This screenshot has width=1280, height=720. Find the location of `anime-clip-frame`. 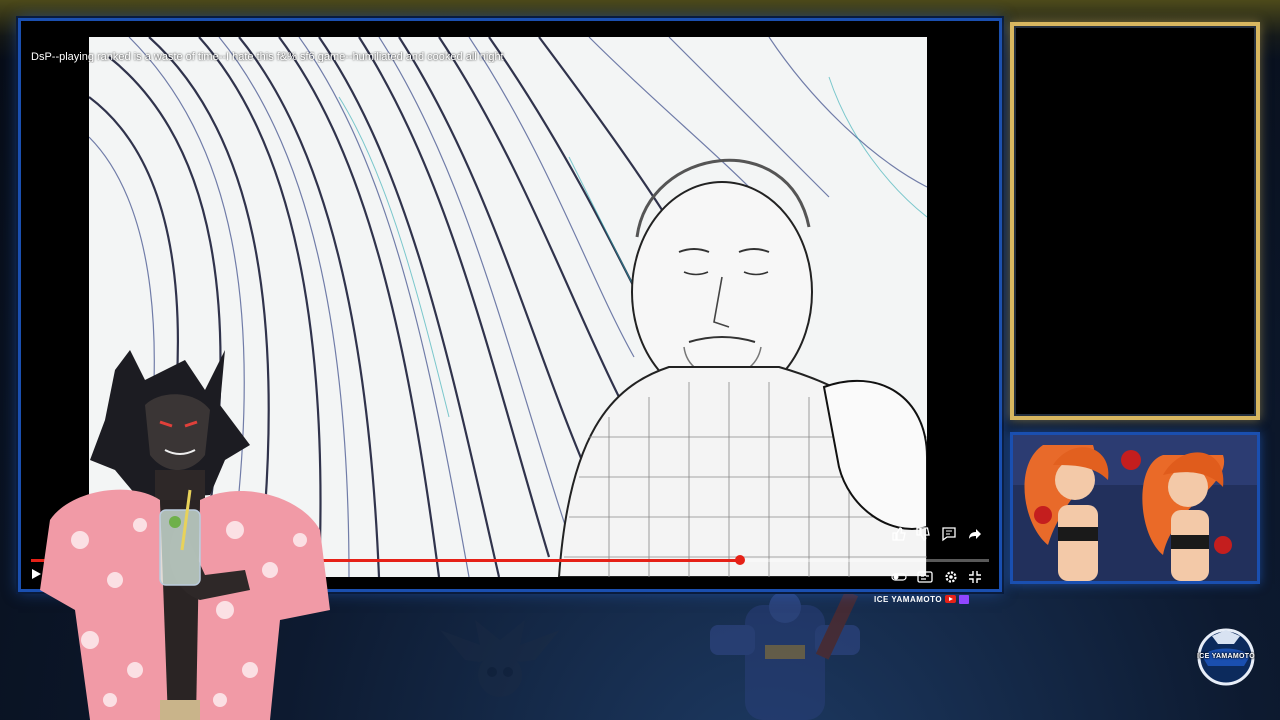

anime-clip-frame is located at coordinates (1135, 508).